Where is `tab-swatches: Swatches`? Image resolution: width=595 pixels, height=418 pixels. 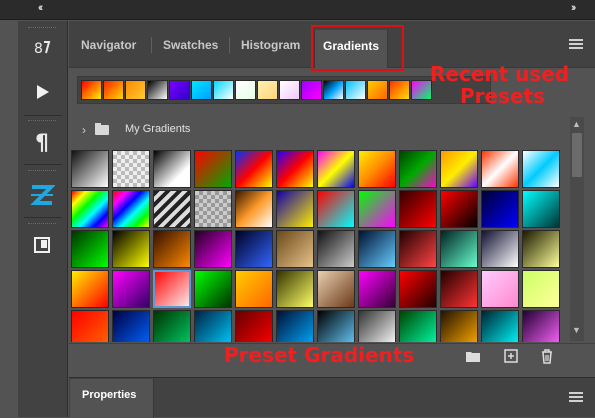 tab-swatches: Swatches is located at coordinates (190, 45).